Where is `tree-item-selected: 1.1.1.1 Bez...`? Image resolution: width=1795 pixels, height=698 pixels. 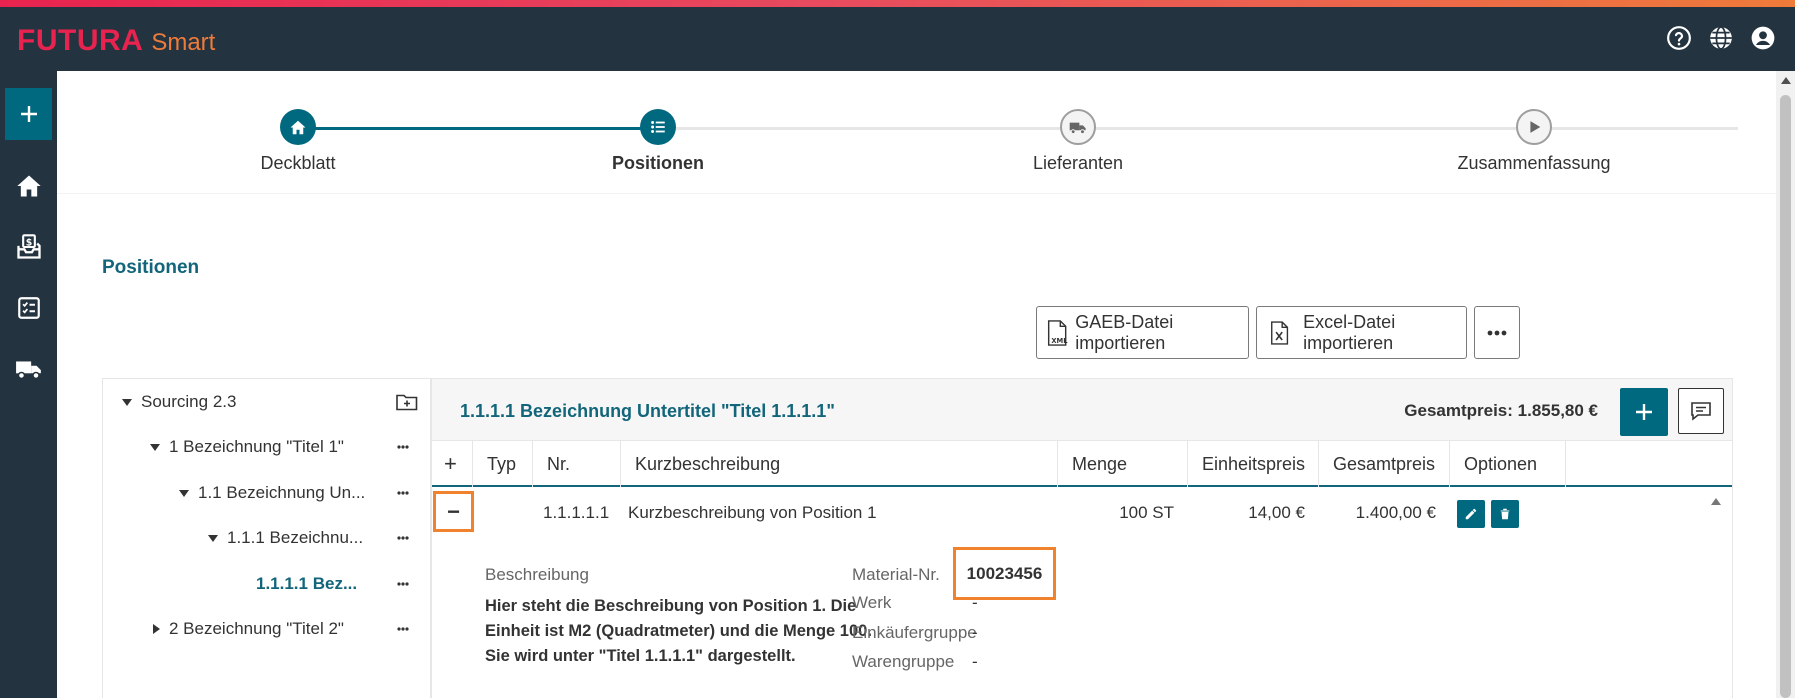
tree-item-selected: 1.1.1.1 Bez... is located at coordinates (266, 584).